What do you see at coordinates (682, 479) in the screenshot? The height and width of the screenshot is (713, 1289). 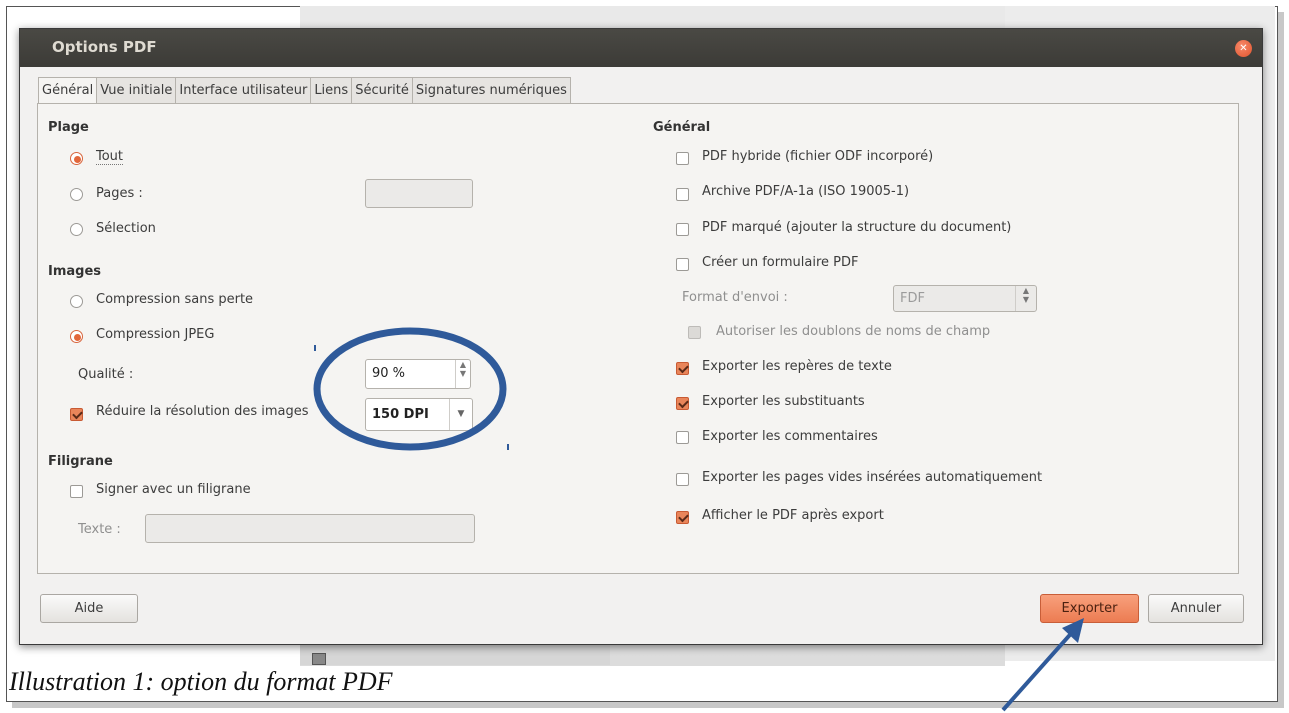 I see `blank-pages-checkbox` at bounding box center [682, 479].